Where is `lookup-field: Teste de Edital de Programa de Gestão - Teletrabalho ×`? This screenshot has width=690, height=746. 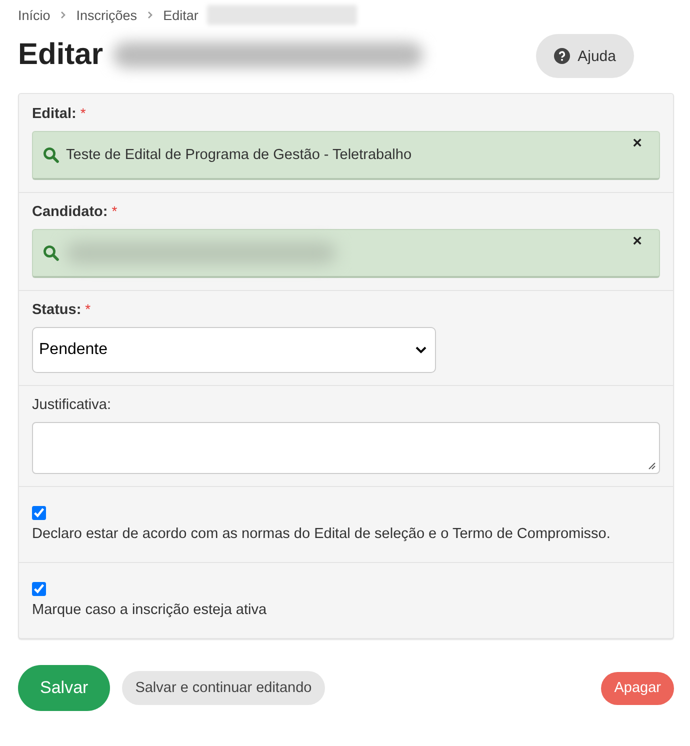 lookup-field: Teste de Edital de Programa de Gestão - Teletrabalho × is located at coordinates (346, 155).